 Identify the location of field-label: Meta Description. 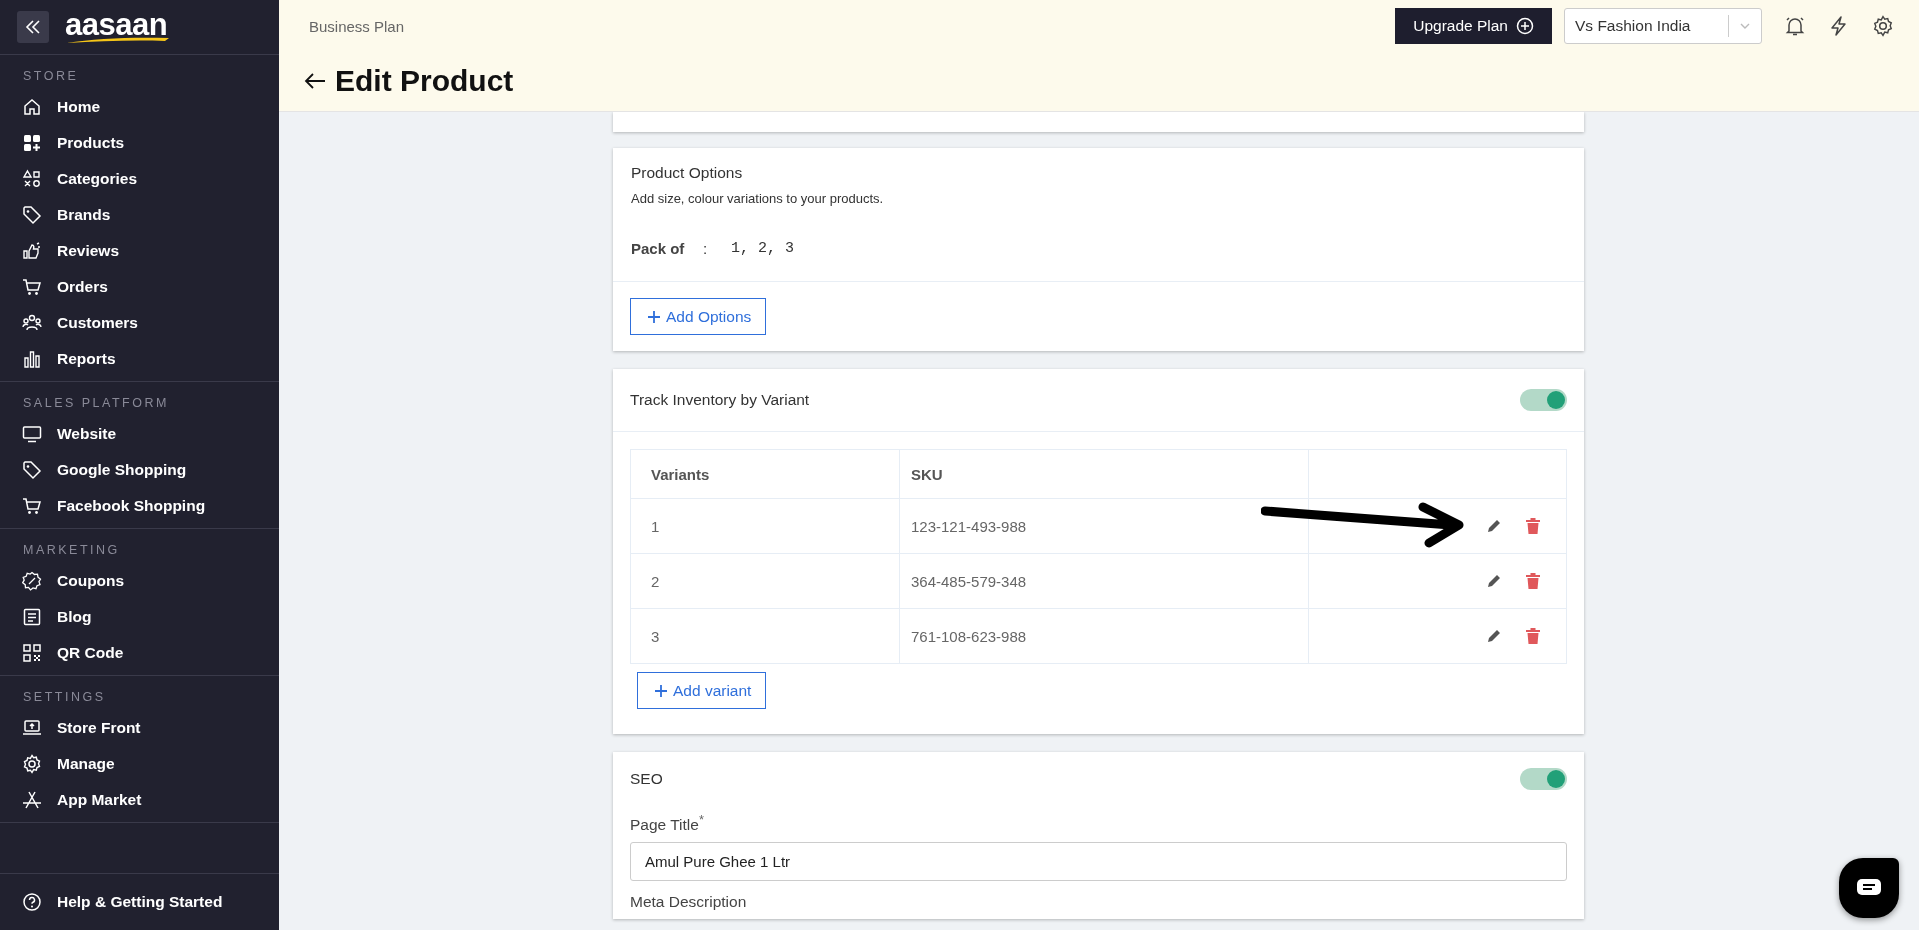
(689, 902).